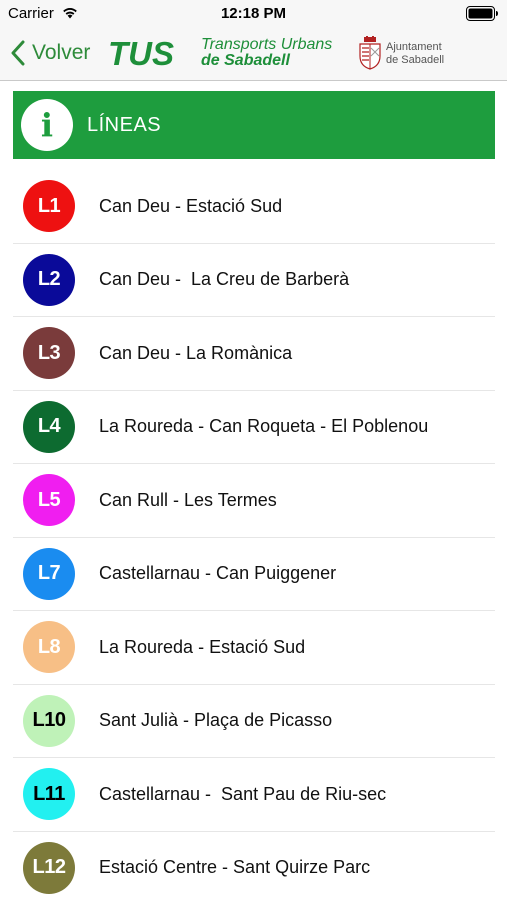 Image resolution: width=507 pixels, height=900 pixels. Describe the element at coordinates (61, 52) in the screenshot. I see `back-label: Volver` at that location.